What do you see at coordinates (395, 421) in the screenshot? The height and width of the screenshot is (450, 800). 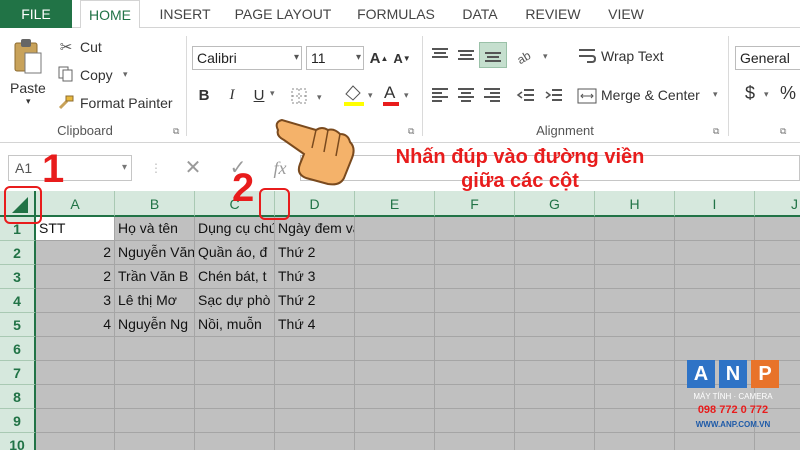 I see `cell-e9` at bounding box center [395, 421].